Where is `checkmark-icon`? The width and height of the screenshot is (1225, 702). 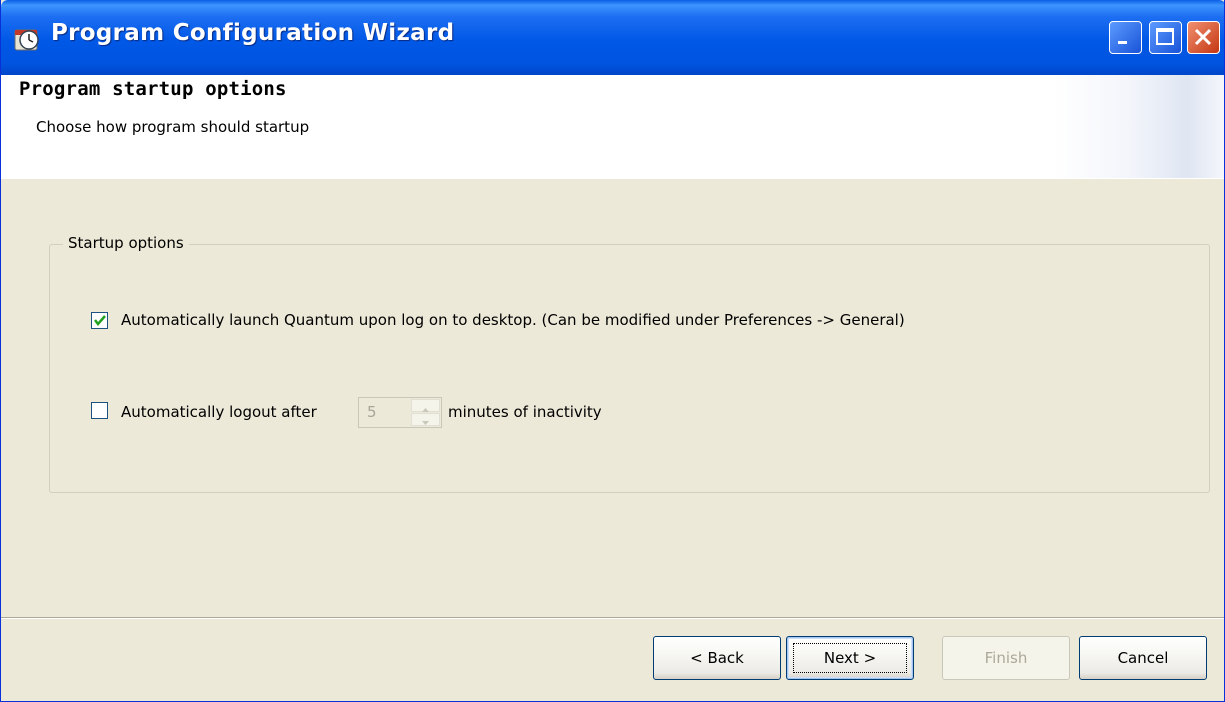 checkmark-icon is located at coordinates (100, 320).